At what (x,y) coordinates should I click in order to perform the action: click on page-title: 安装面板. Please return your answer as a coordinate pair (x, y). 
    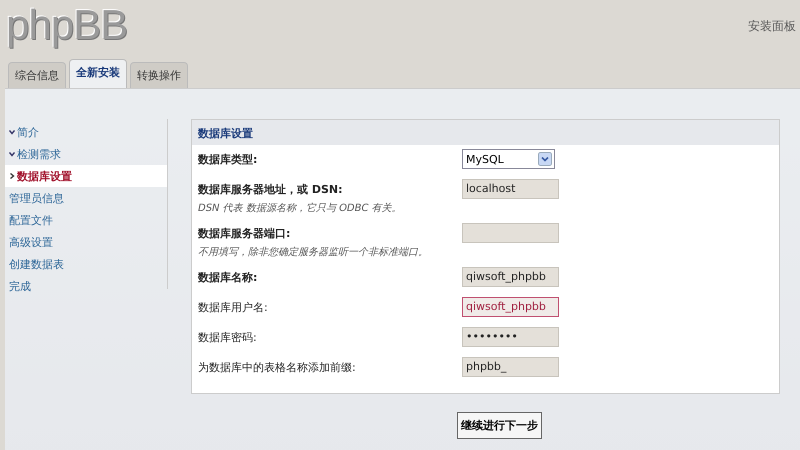
    Looking at the image, I should click on (772, 26).